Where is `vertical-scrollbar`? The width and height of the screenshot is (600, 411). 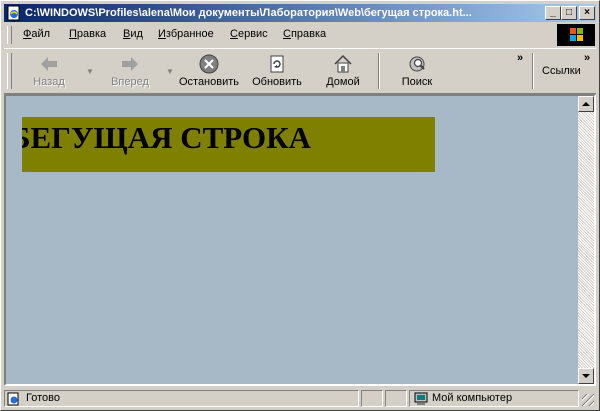
vertical-scrollbar is located at coordinates (586, 240).